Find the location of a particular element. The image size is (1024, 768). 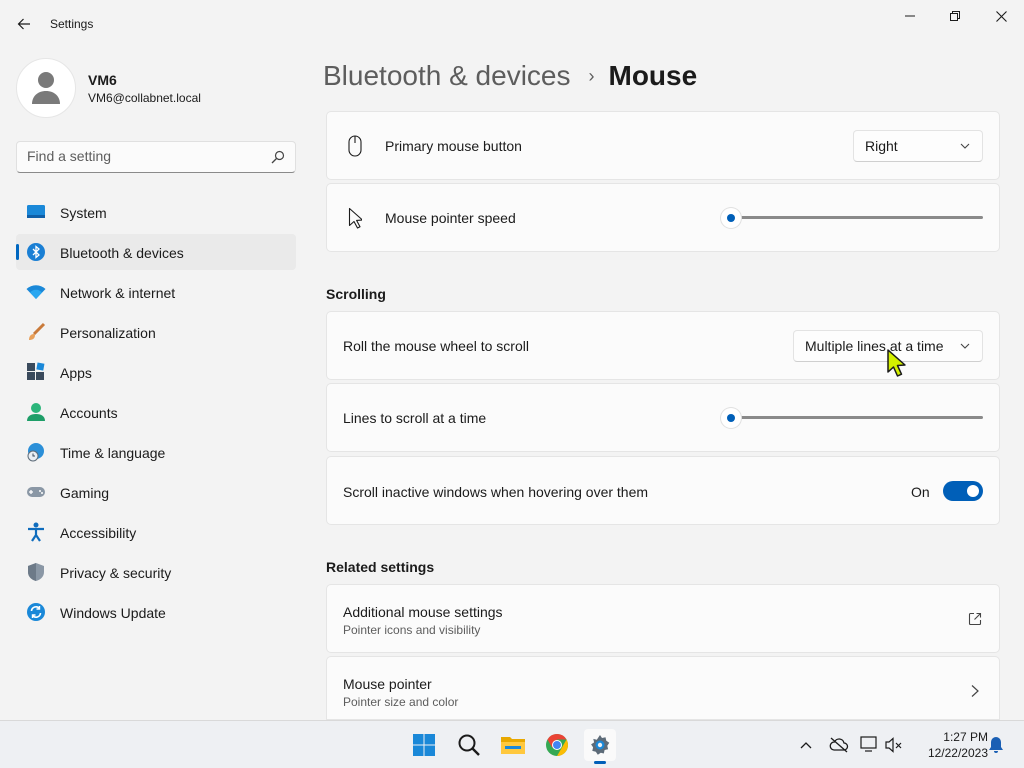

chevron-down-icon is located at coordinates (965, 146).